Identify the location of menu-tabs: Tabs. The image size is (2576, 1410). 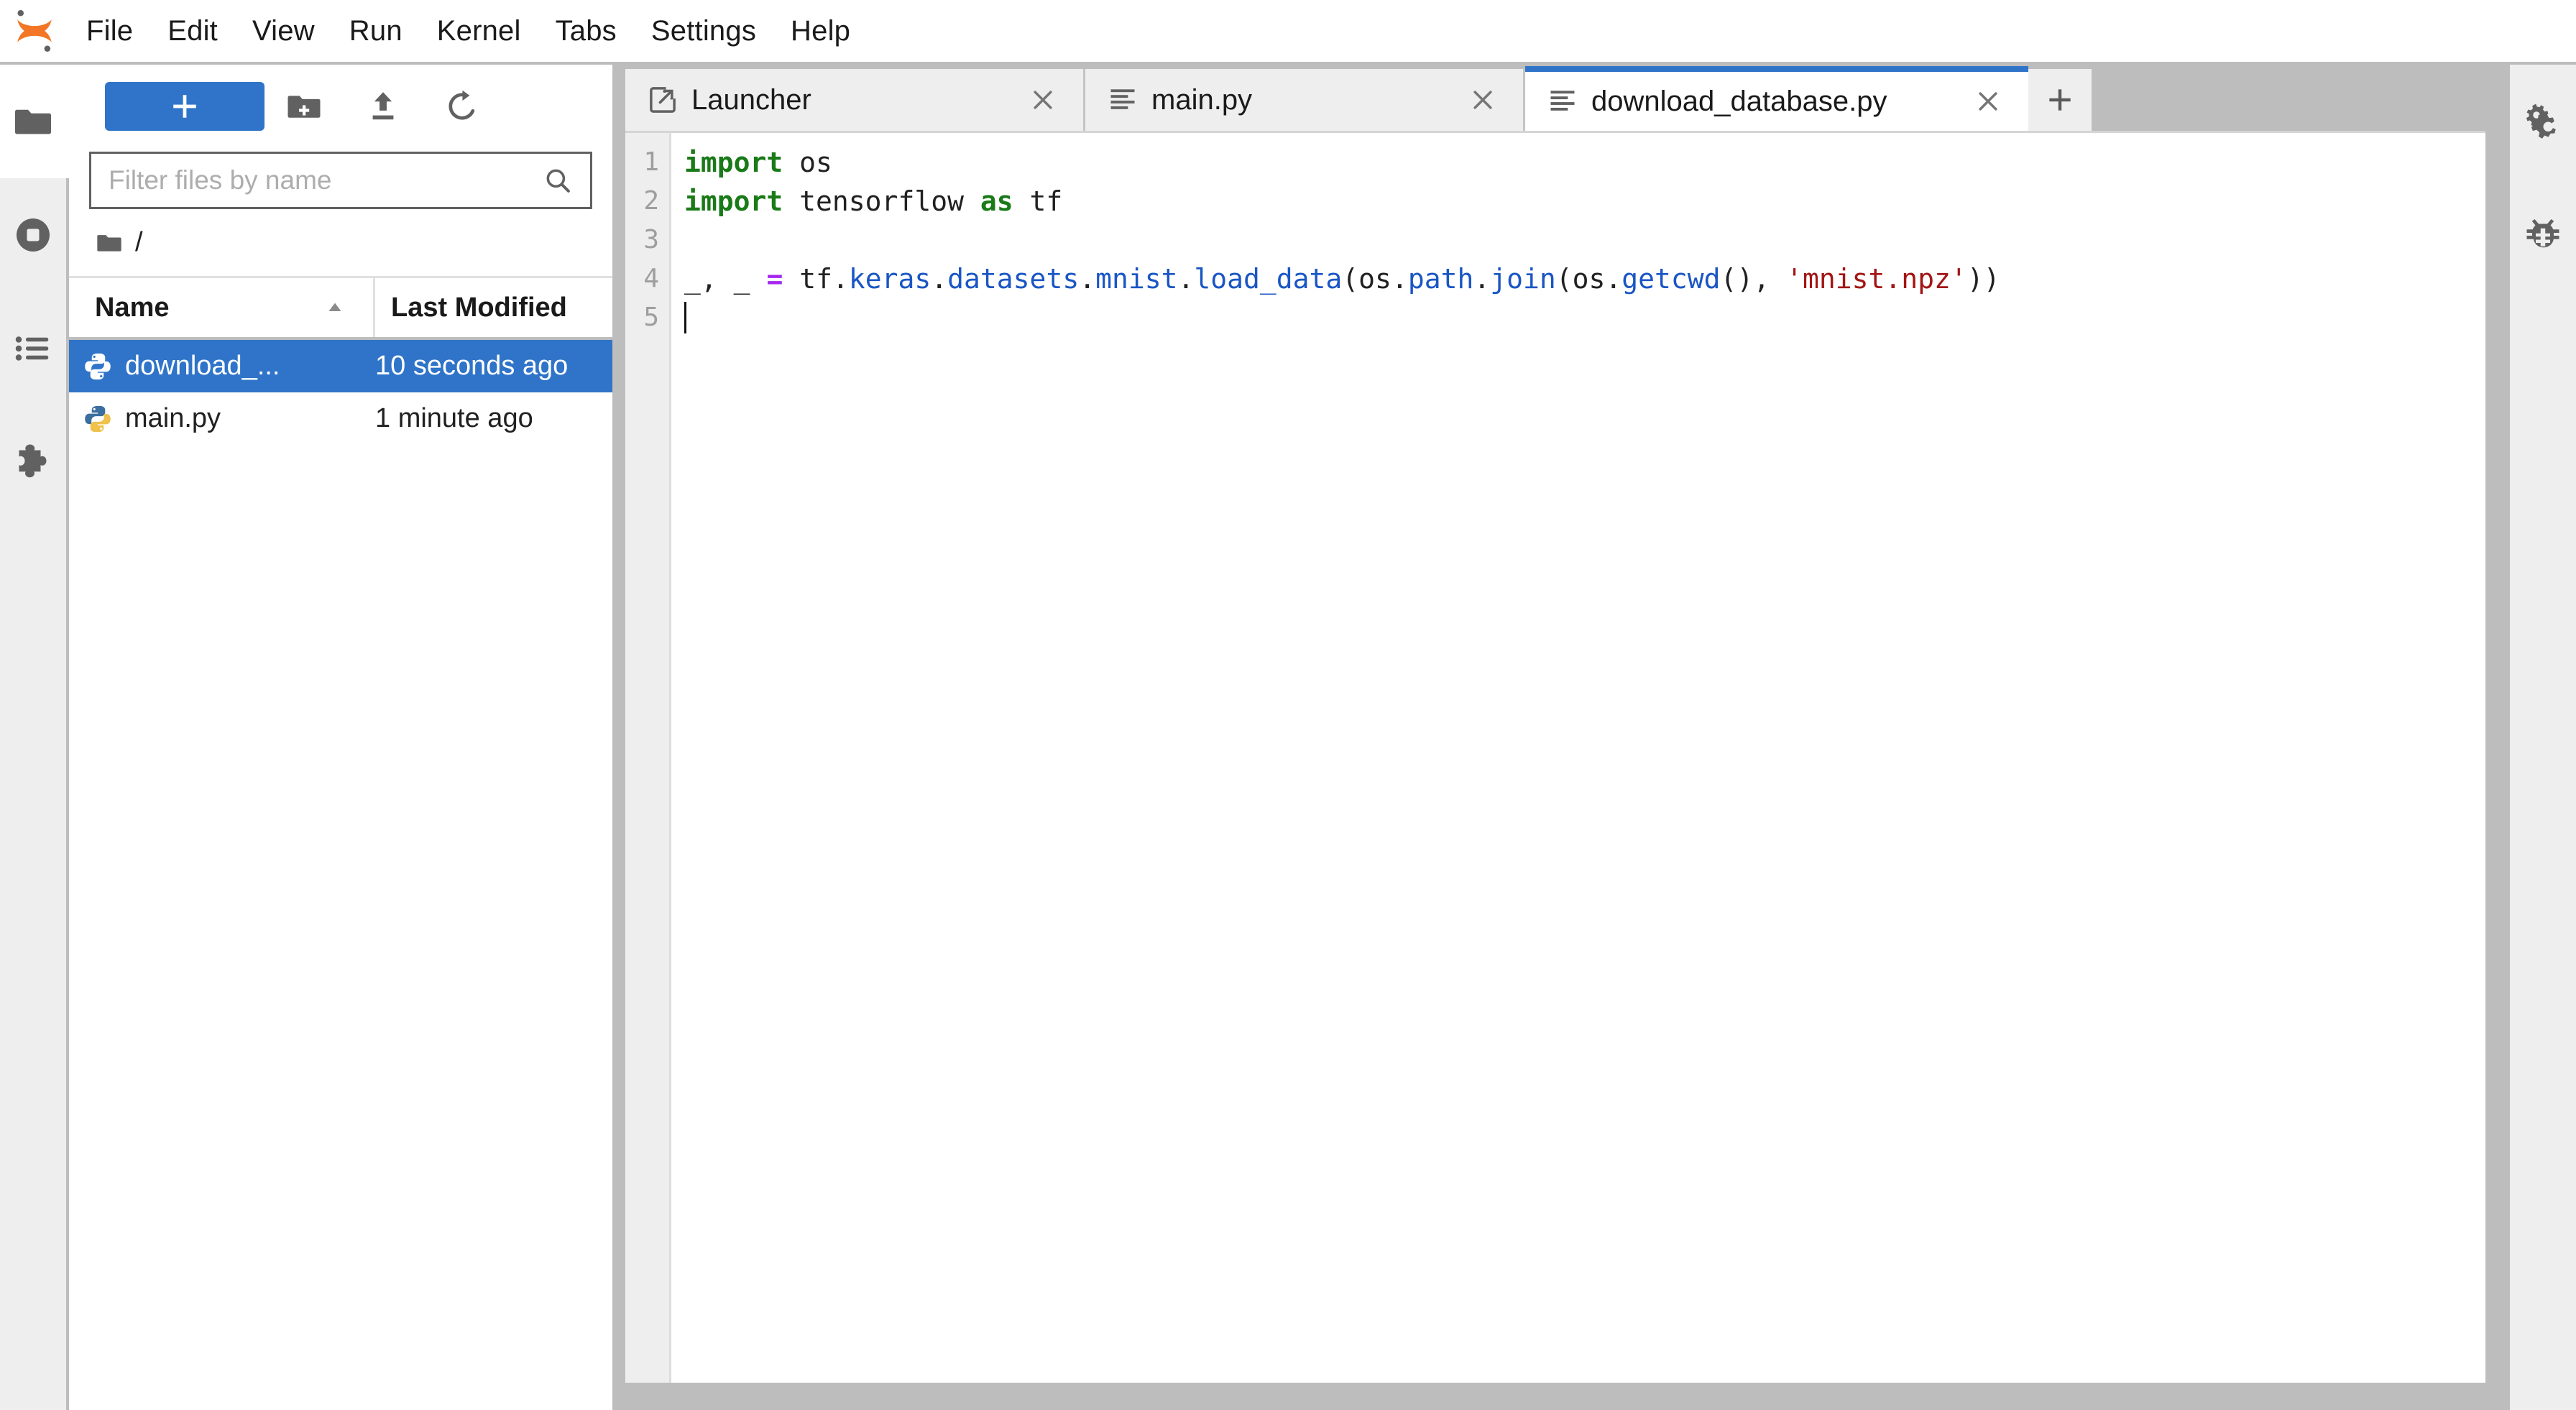
(586, 31).